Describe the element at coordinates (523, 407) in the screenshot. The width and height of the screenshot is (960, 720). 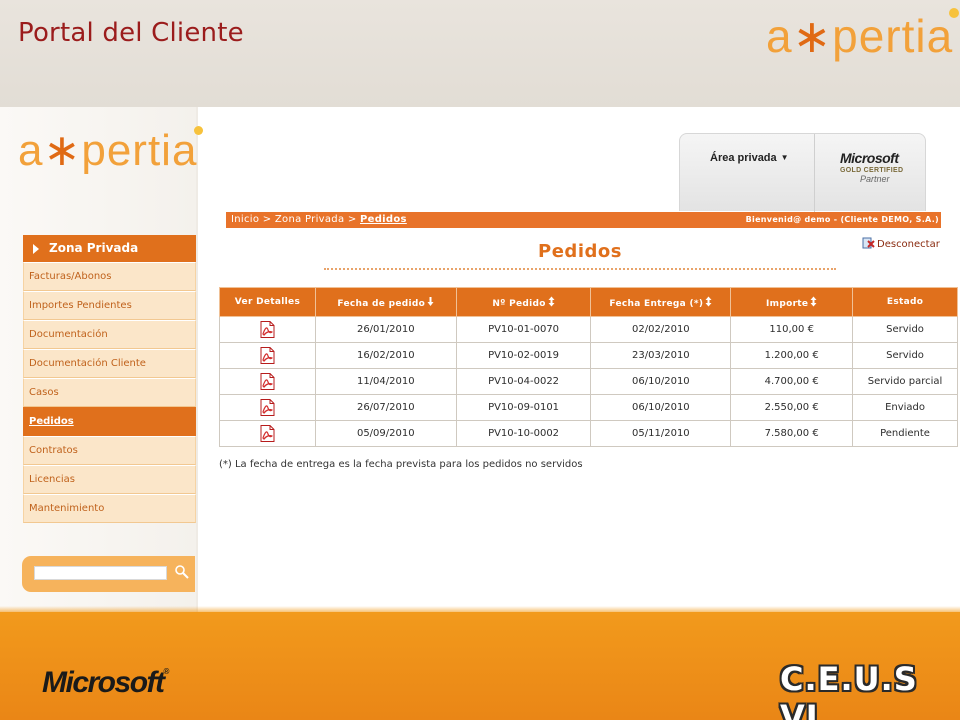
I see `order-number-cell: PV10-09-0101` at that location.